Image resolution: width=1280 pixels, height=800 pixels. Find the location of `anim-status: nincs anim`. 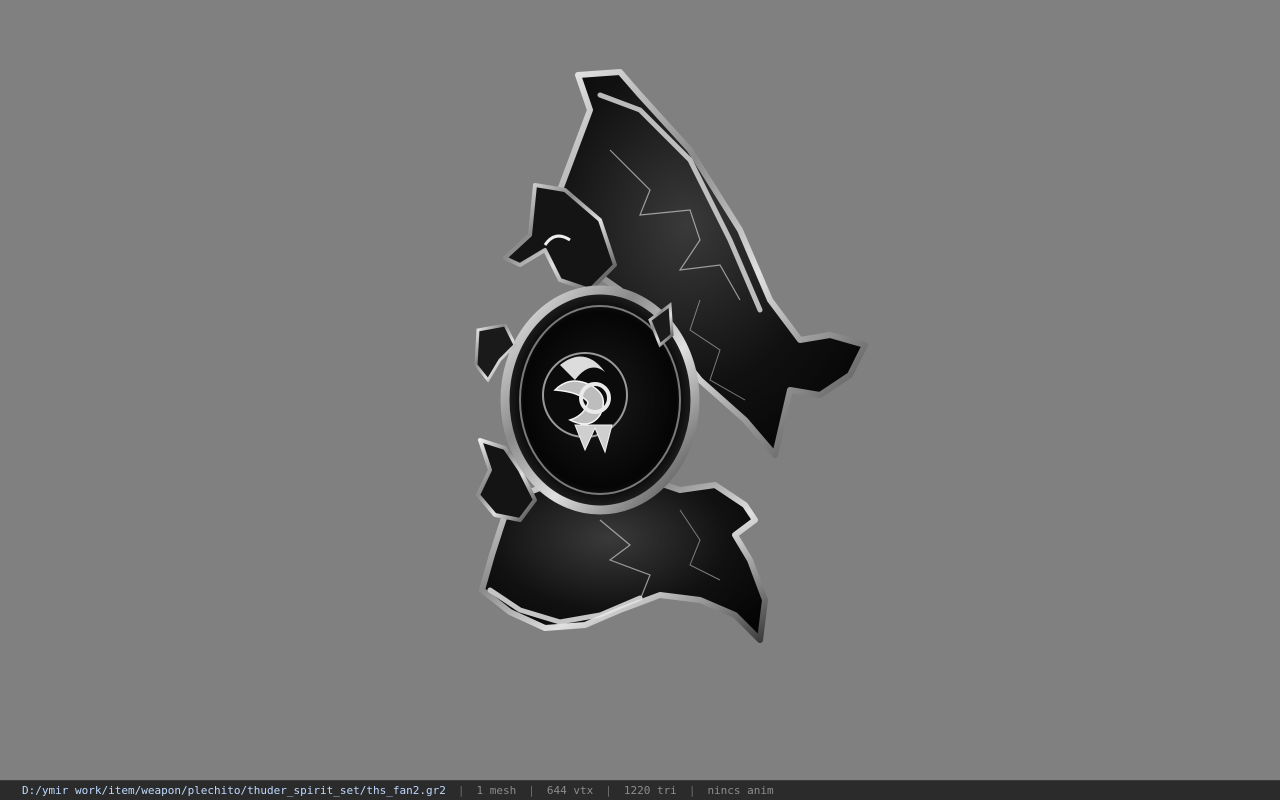

anim-status: nincs anim is located at coordinates (740, 790).